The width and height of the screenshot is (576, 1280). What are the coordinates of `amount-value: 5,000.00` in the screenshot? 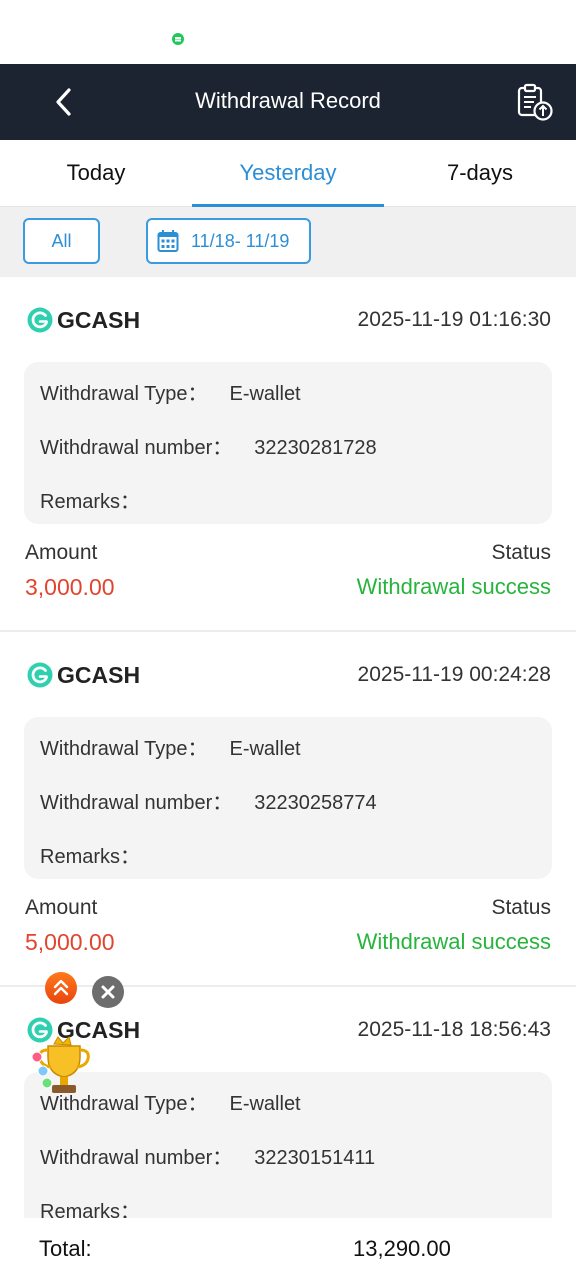 It's located at (70, 942).